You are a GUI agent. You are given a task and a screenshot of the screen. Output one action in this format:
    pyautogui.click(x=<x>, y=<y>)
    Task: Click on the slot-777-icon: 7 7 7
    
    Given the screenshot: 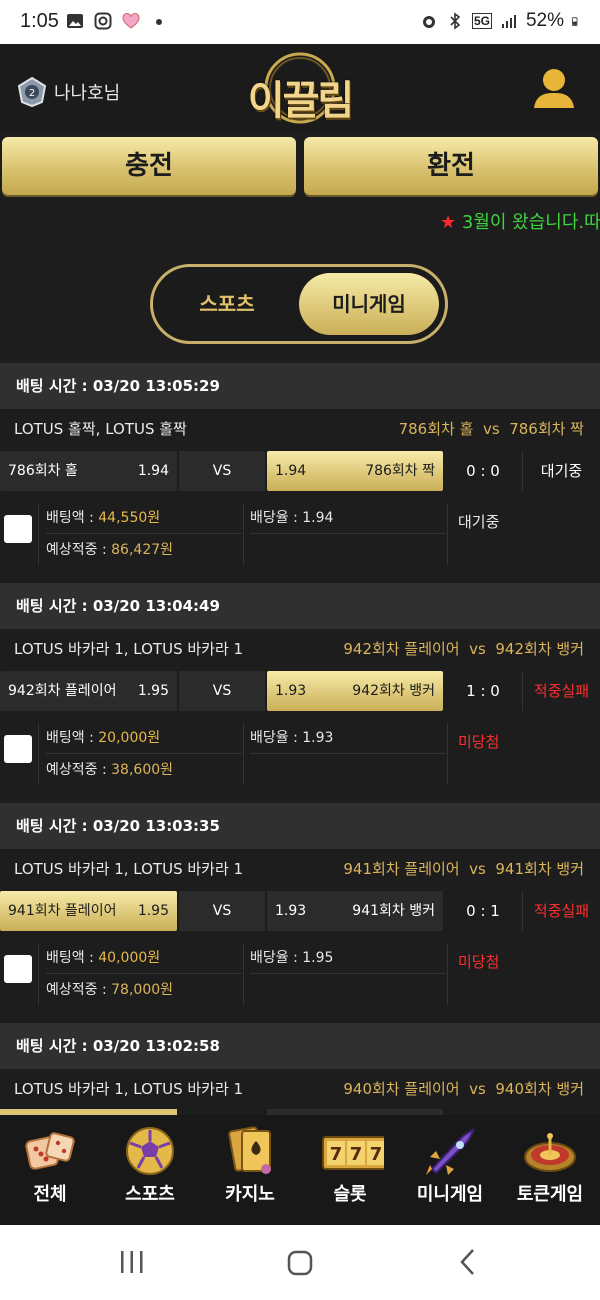 What is the action you would take?
    pyautogui.click(x=353, y=1153)
    